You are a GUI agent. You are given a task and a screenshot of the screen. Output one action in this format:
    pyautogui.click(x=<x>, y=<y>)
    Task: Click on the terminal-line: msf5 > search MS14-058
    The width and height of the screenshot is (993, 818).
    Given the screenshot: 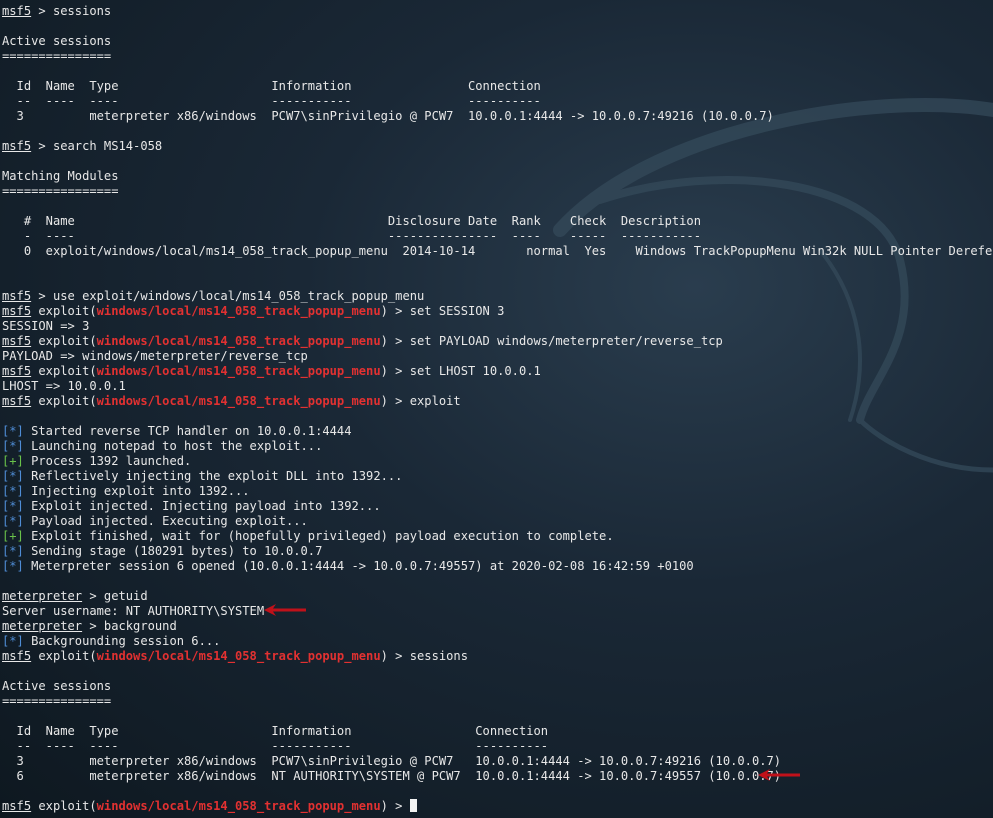 What is the action you would take?
    pyautogui.click(x=497, y=146)
    